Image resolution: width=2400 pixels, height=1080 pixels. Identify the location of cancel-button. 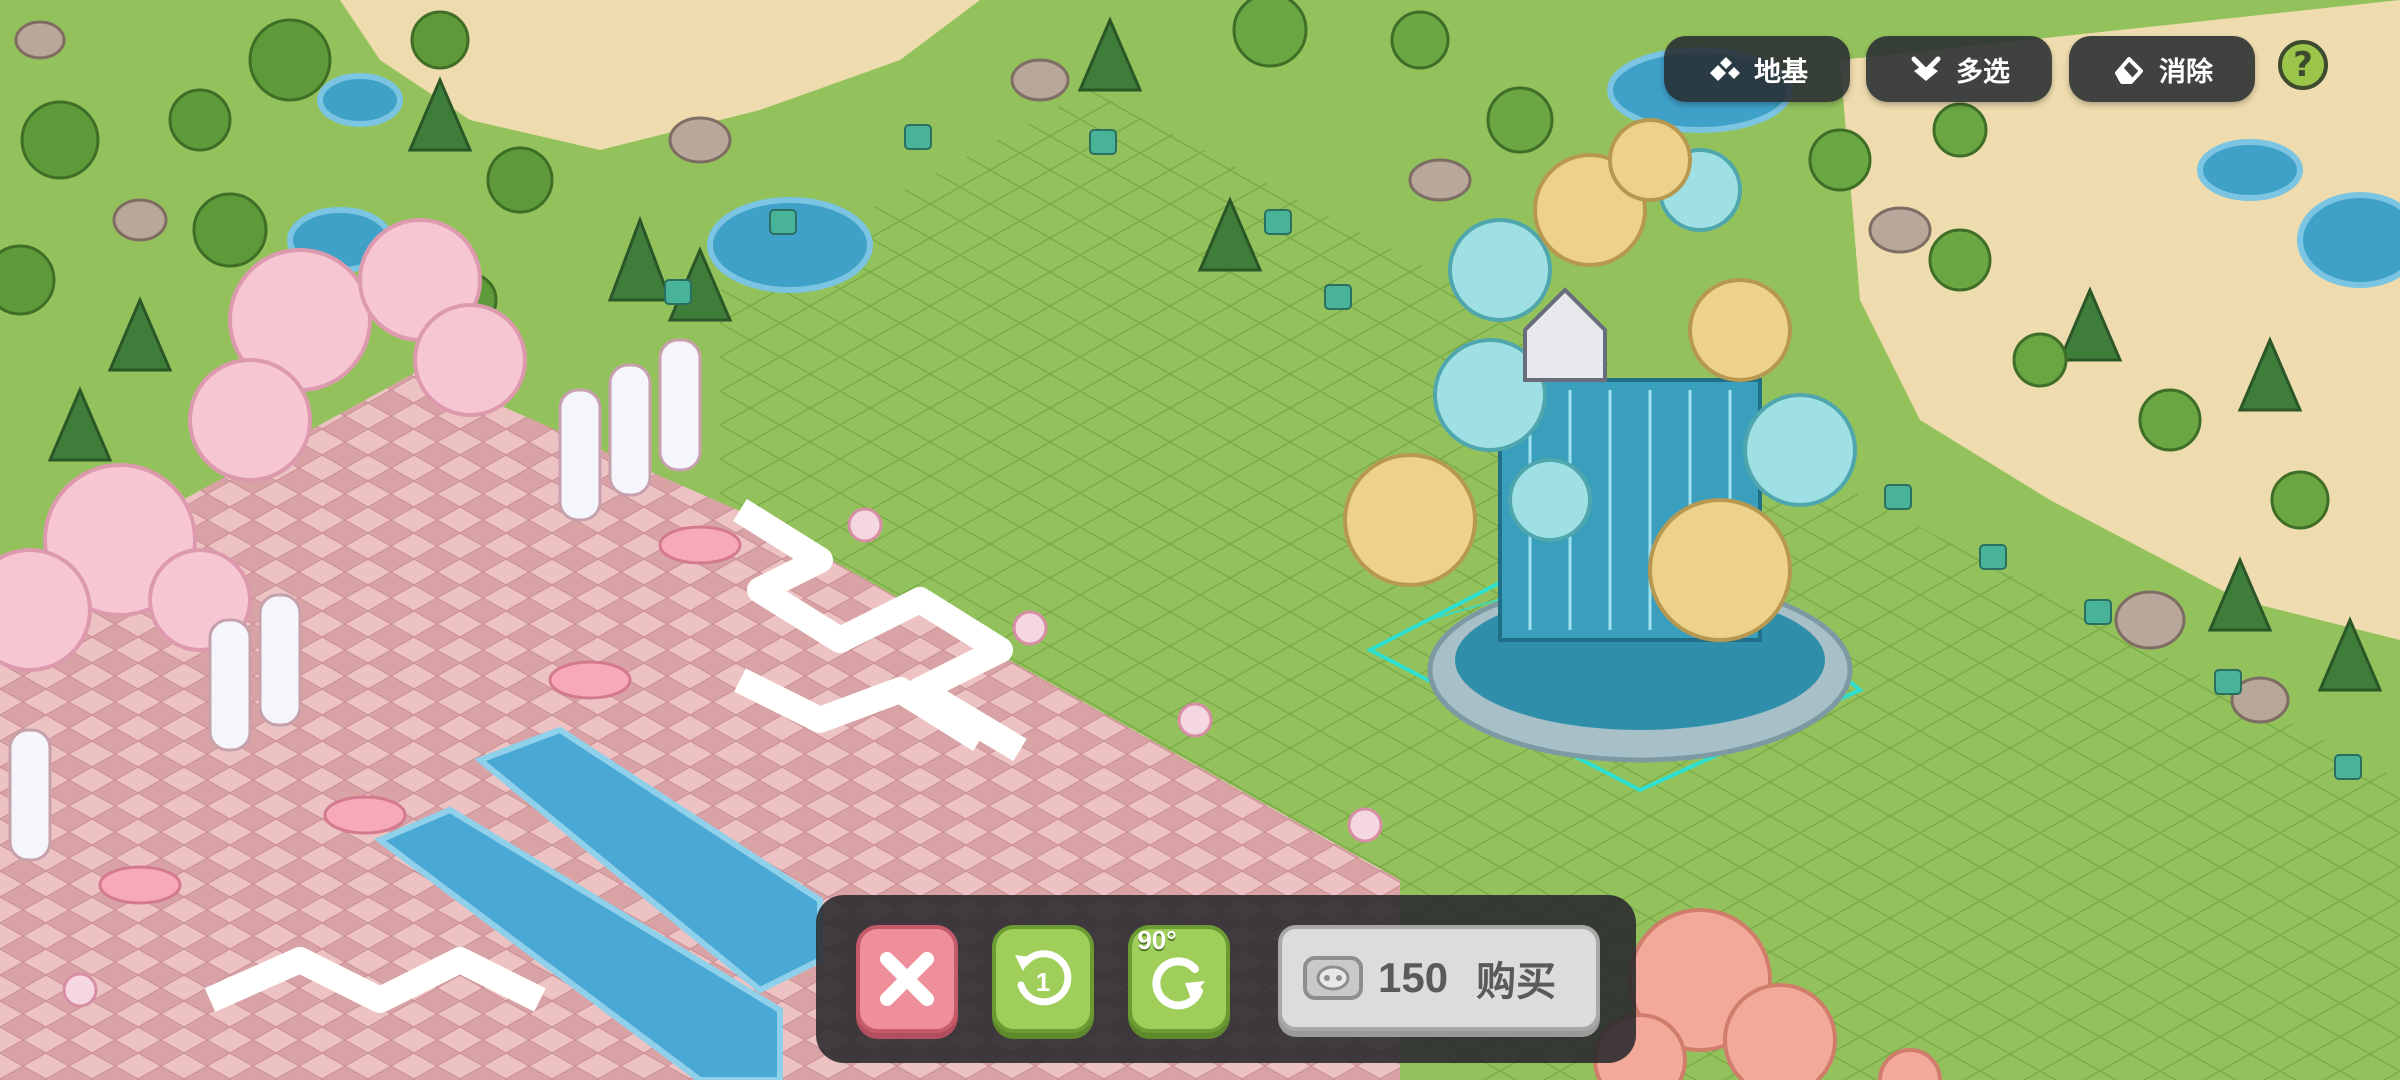
(907, 979).